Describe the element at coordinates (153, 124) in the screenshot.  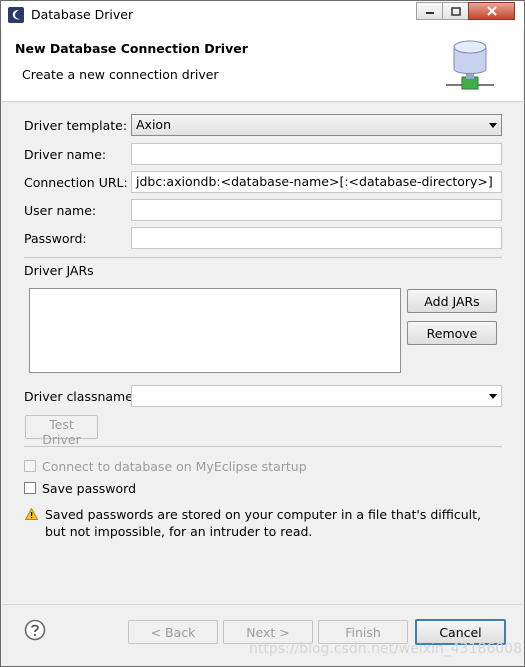
I see `driver-template-value: Axion` at that location.